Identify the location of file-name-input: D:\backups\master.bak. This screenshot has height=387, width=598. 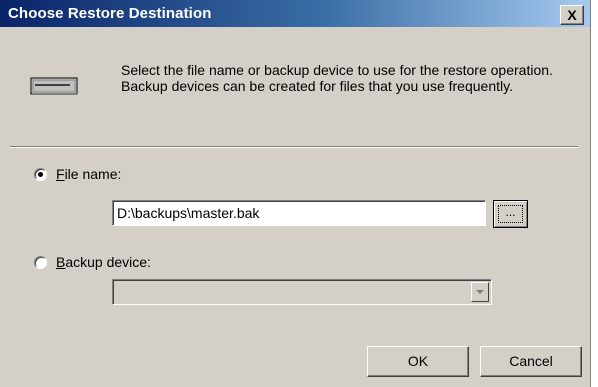
(299, 213).